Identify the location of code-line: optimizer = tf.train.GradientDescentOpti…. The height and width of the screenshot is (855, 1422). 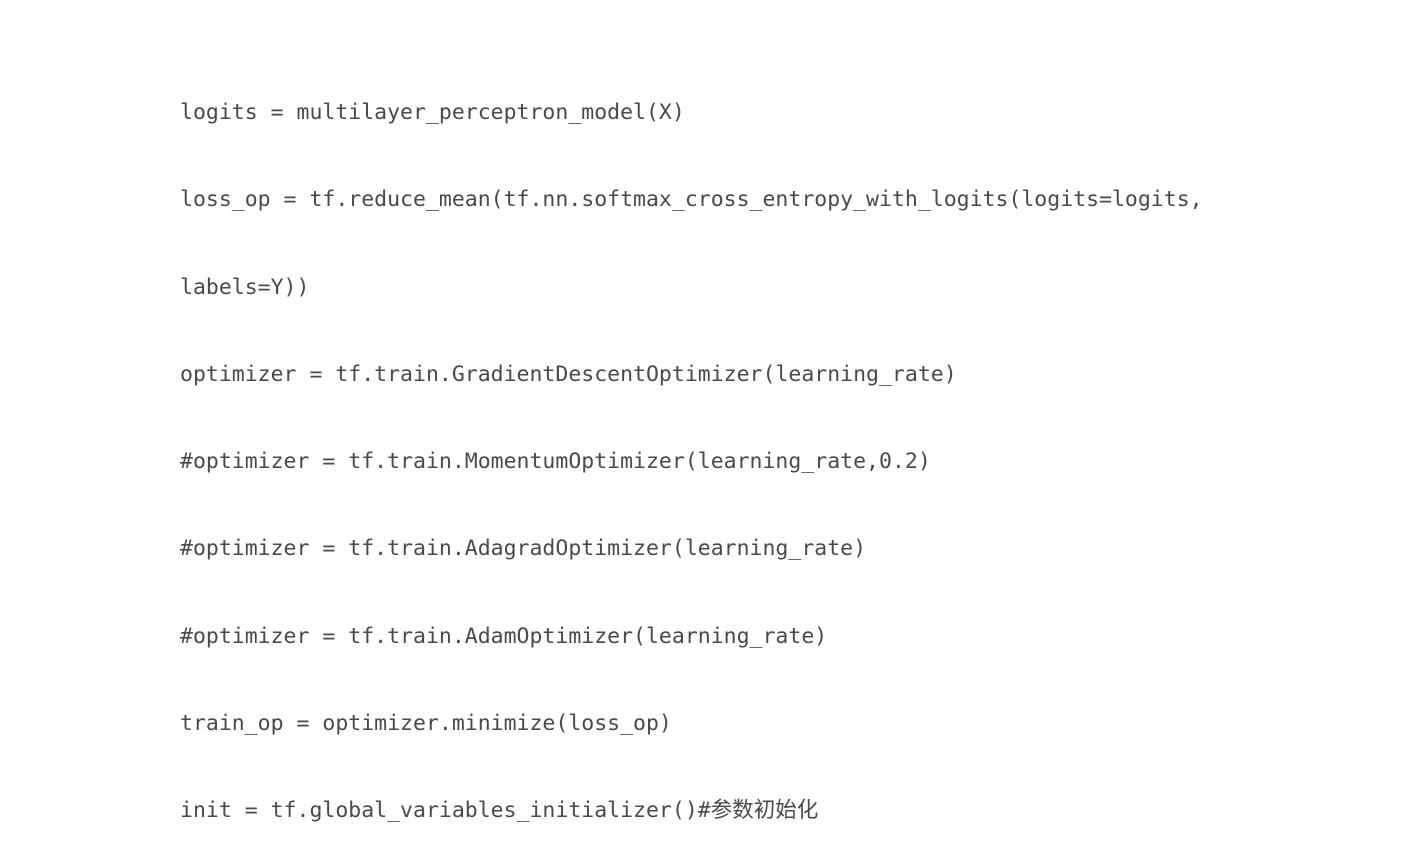
(568, 374).